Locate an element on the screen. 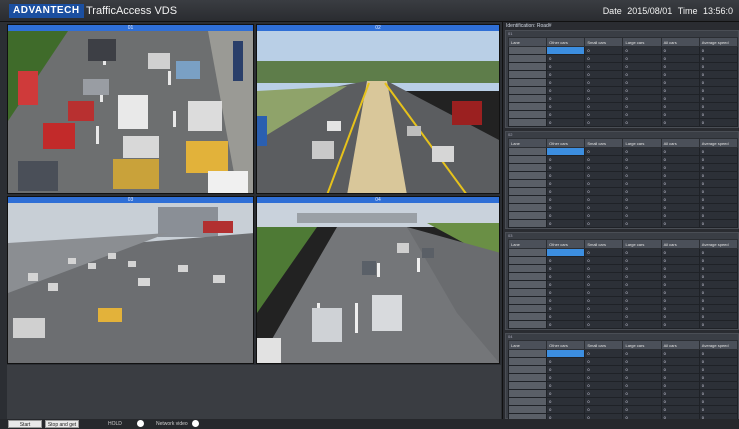  time-label: Time is located at coordinates (687, 11).